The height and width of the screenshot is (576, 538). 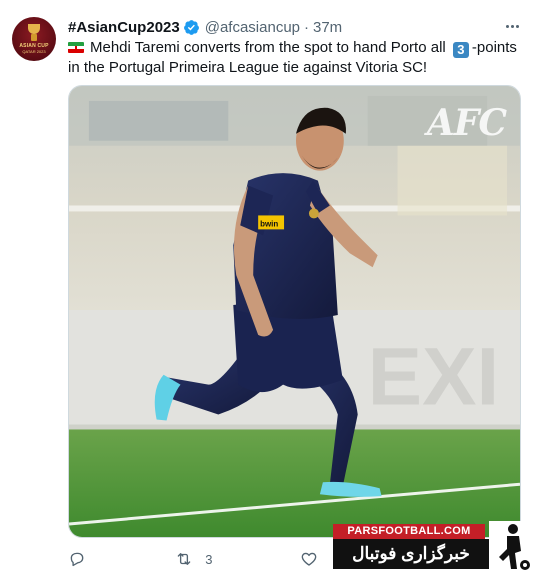 I want to click on reply-icon, so click(x=77, y=559).